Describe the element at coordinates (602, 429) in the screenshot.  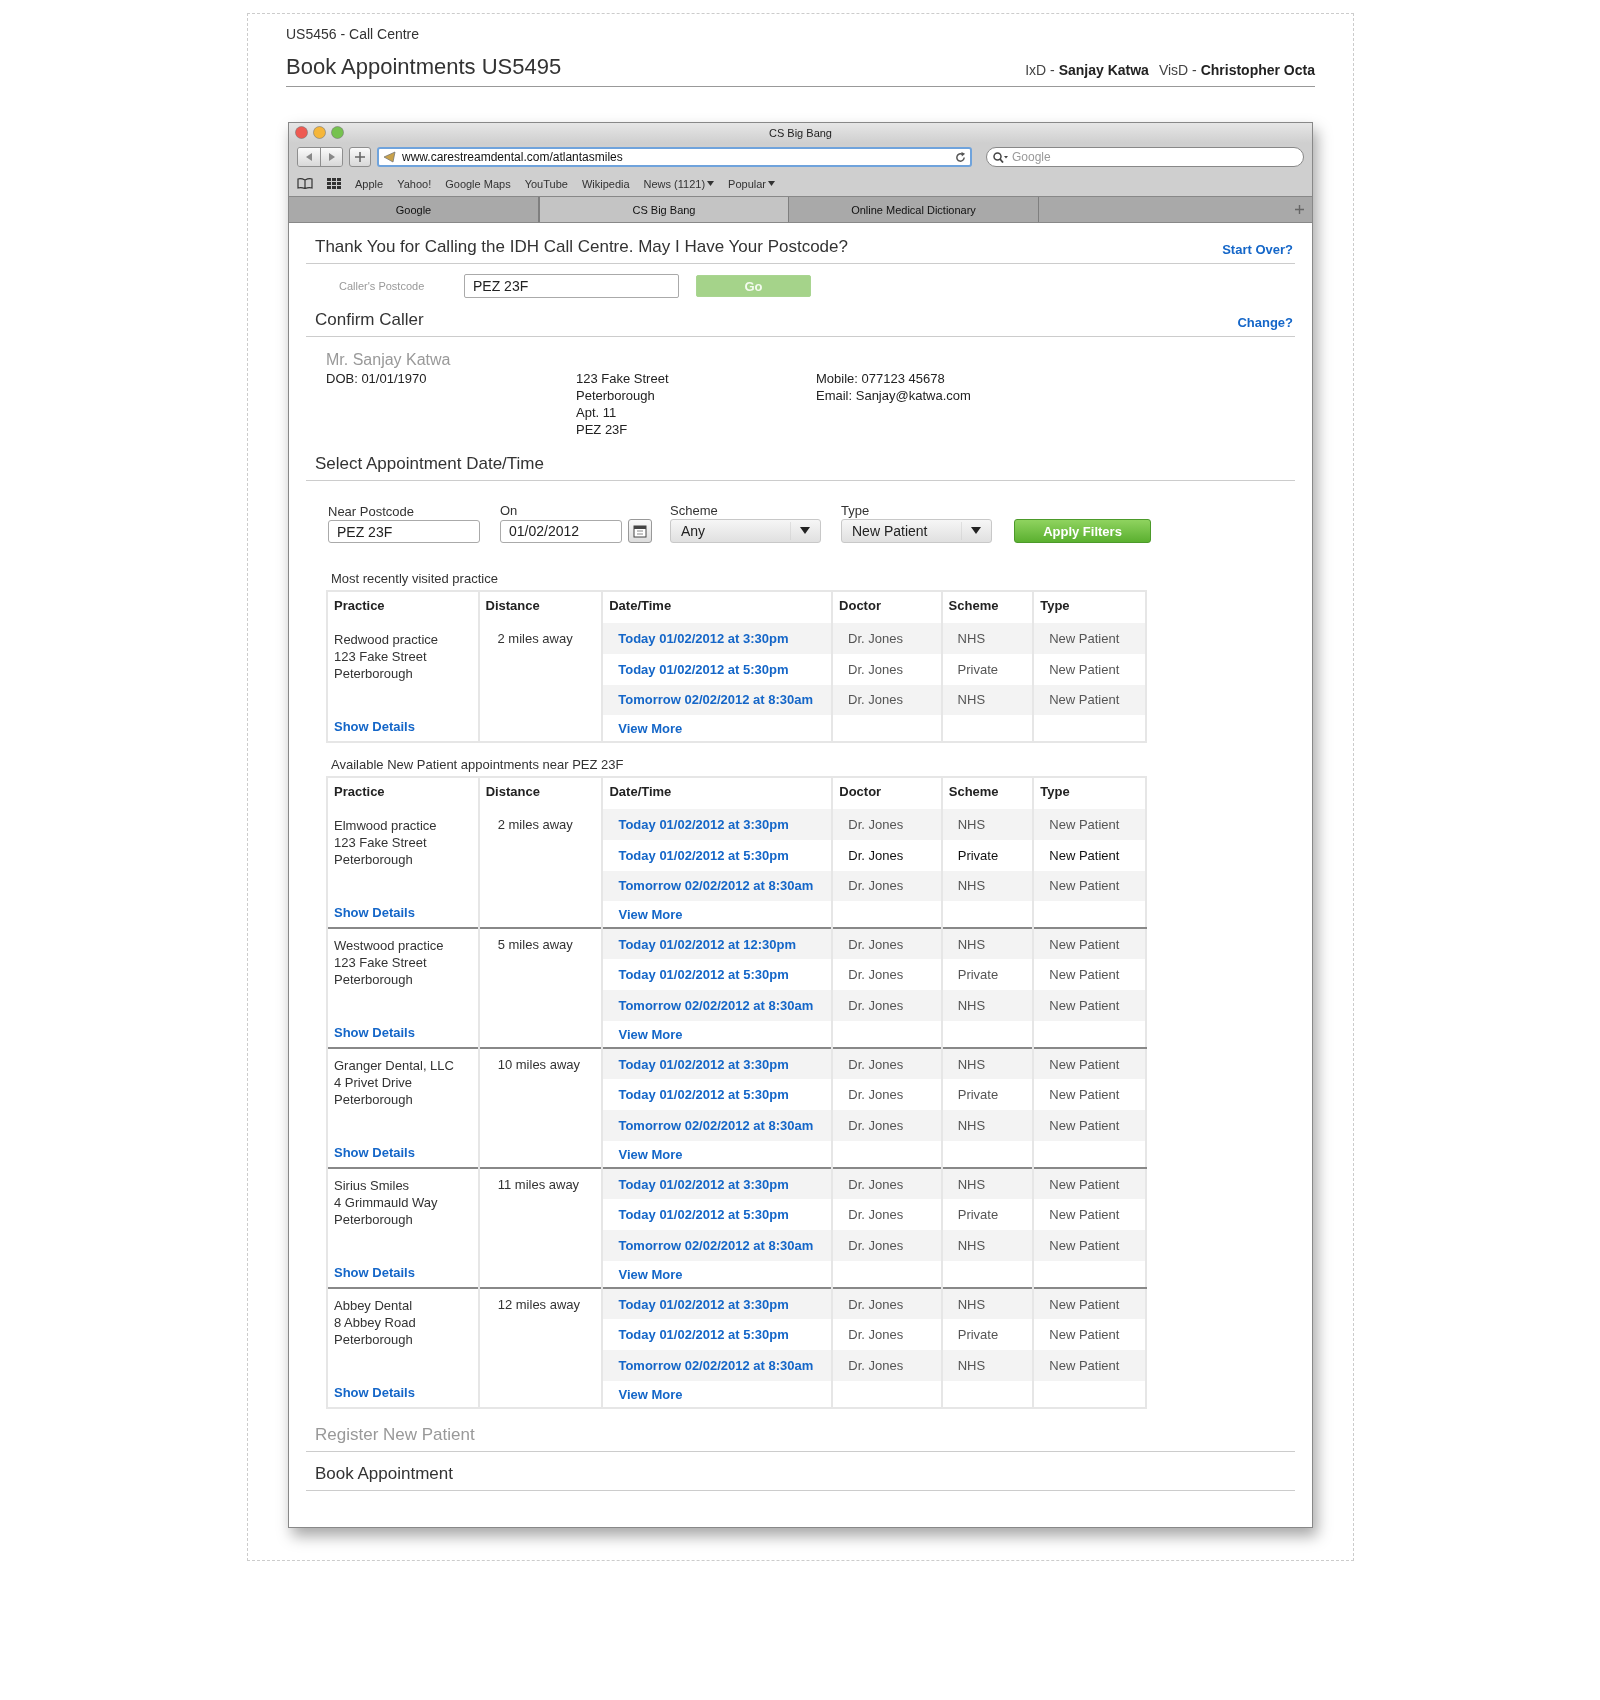
I see `address-line: PEZ 23F` at that location.